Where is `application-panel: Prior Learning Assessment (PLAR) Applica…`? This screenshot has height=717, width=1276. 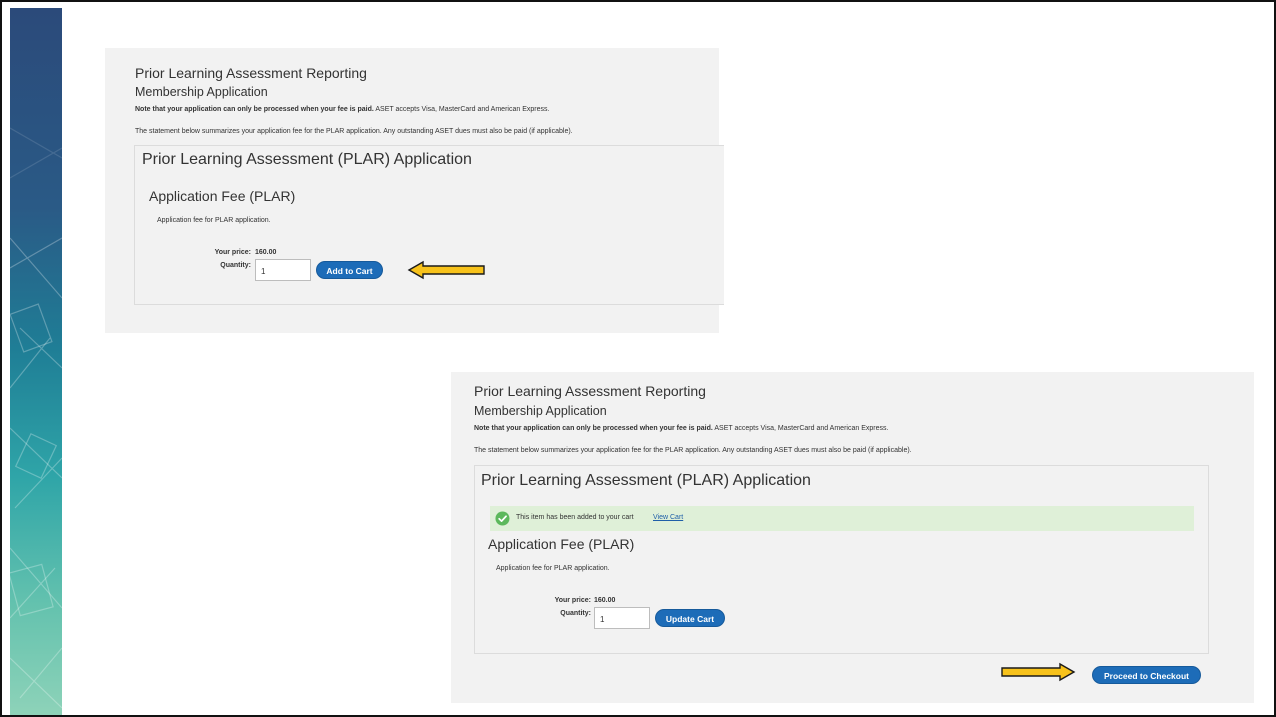 application-panel: Prior Learning Assessment (PLAR) Applica… is located at coordinates (429, 225).